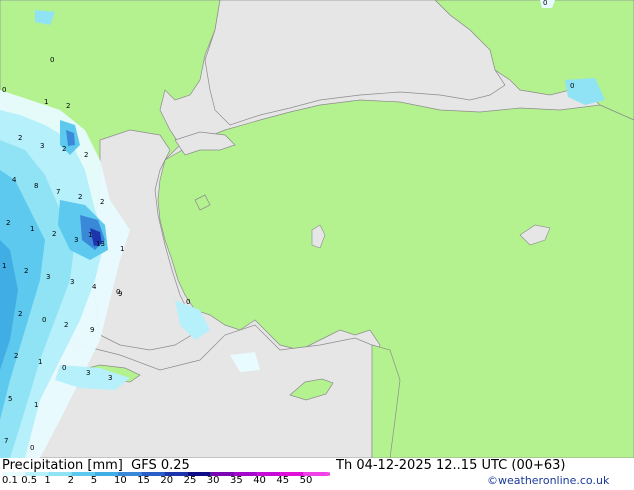 This screenshot has height=490, width=634. I want to click on map-title: Precipitation [mm] GFS 0.25, so click(96, 466).